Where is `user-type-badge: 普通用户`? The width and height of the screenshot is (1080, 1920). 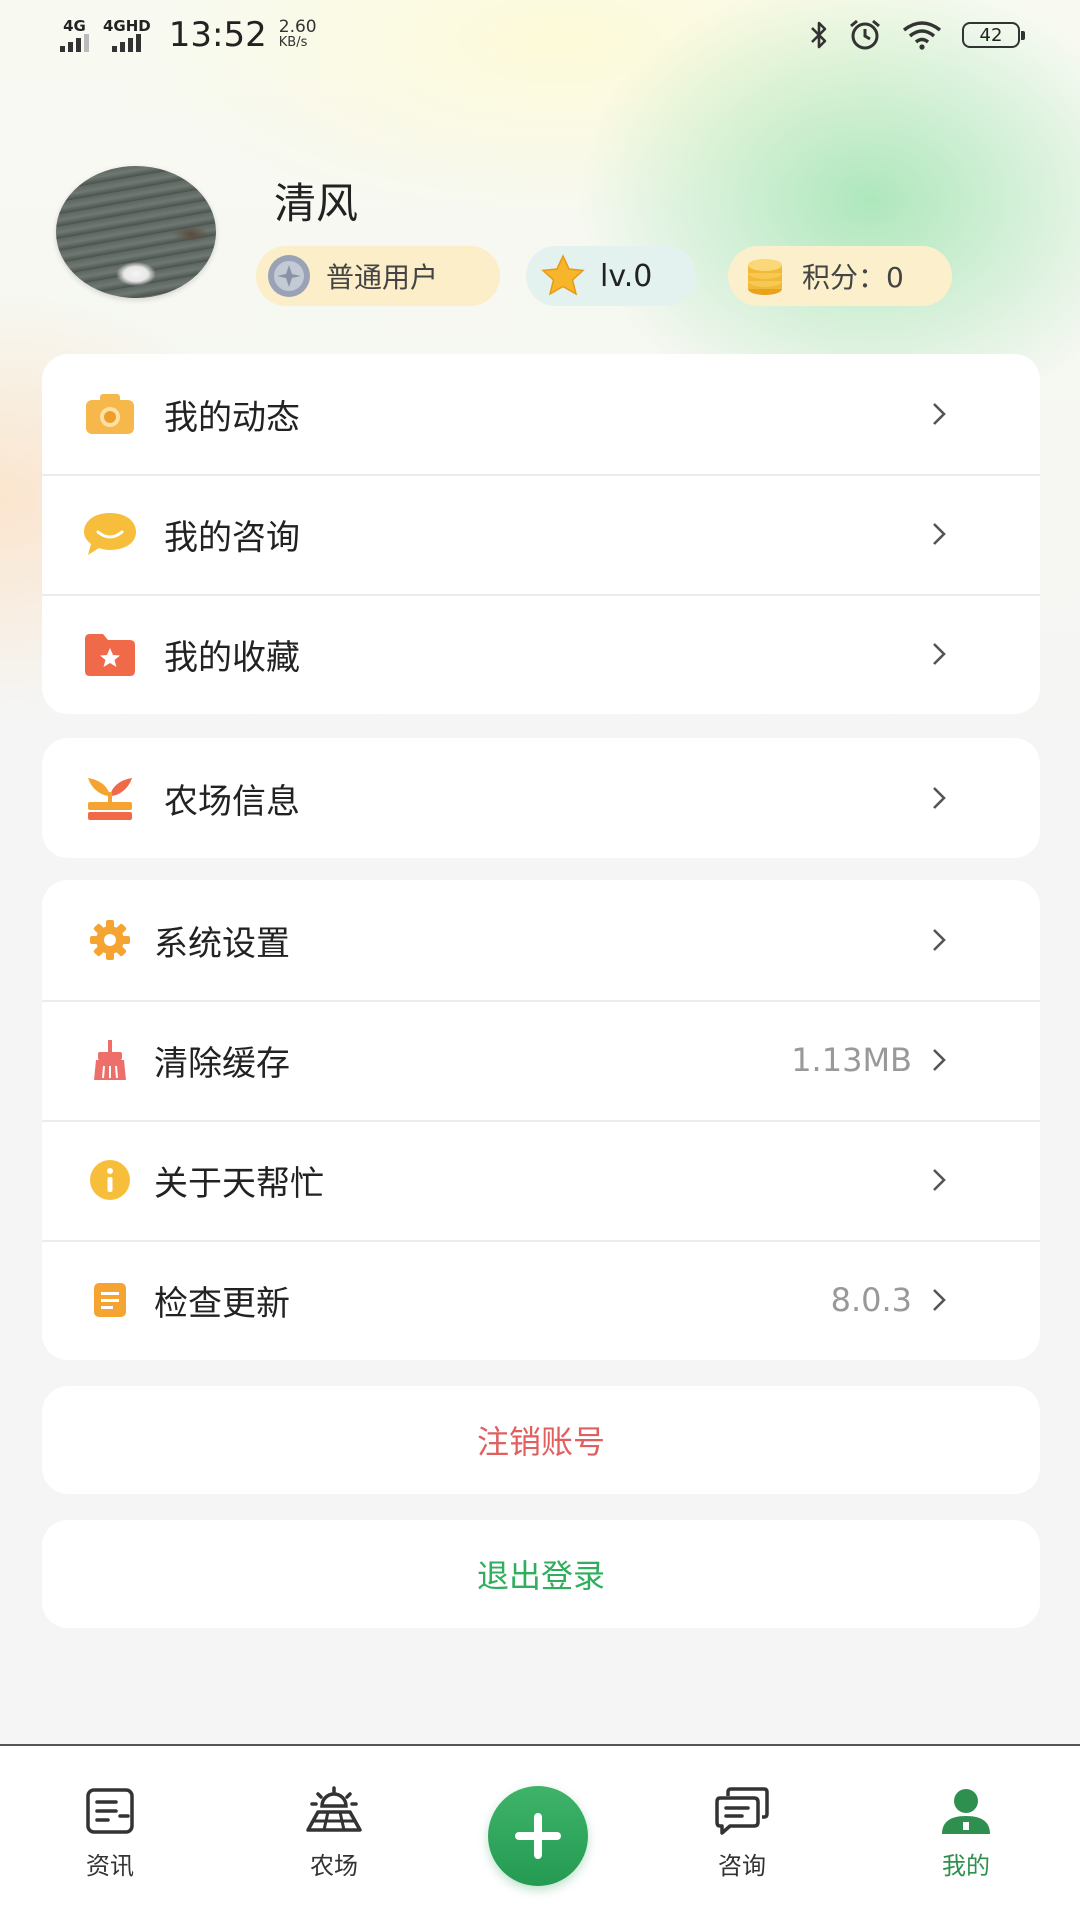 user-type-badge: 普通用户 is located at coordinates (378, 276).